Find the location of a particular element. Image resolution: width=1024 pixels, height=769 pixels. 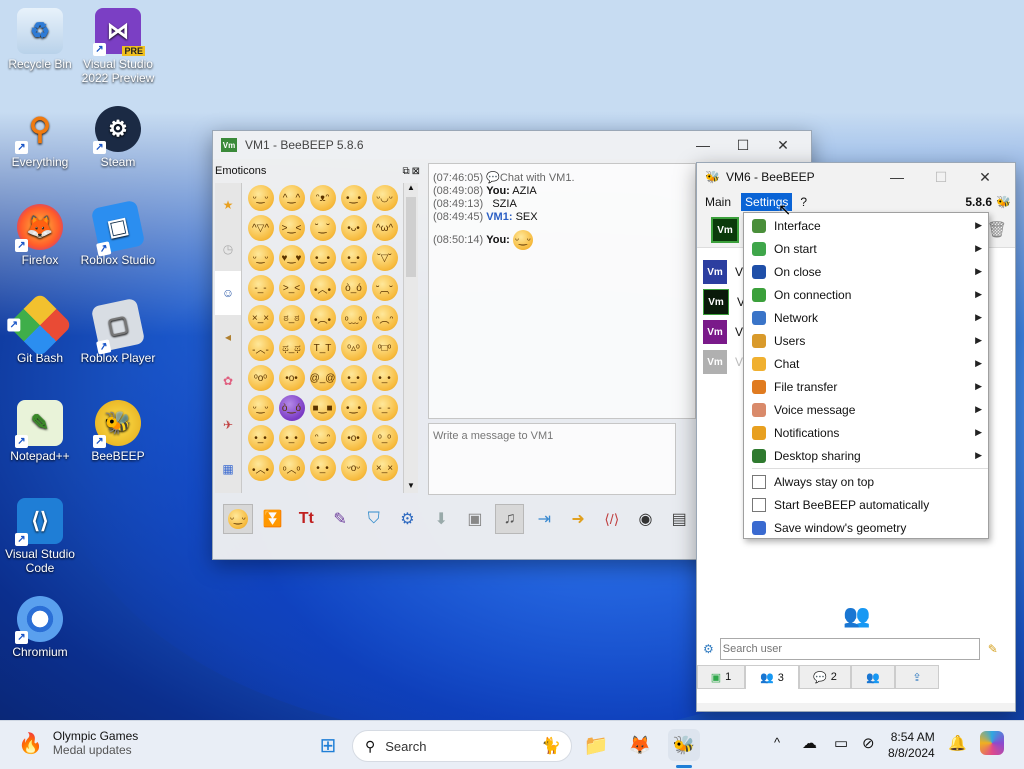

category-nature-icon: ✿ is located at coordinates (228, 381).